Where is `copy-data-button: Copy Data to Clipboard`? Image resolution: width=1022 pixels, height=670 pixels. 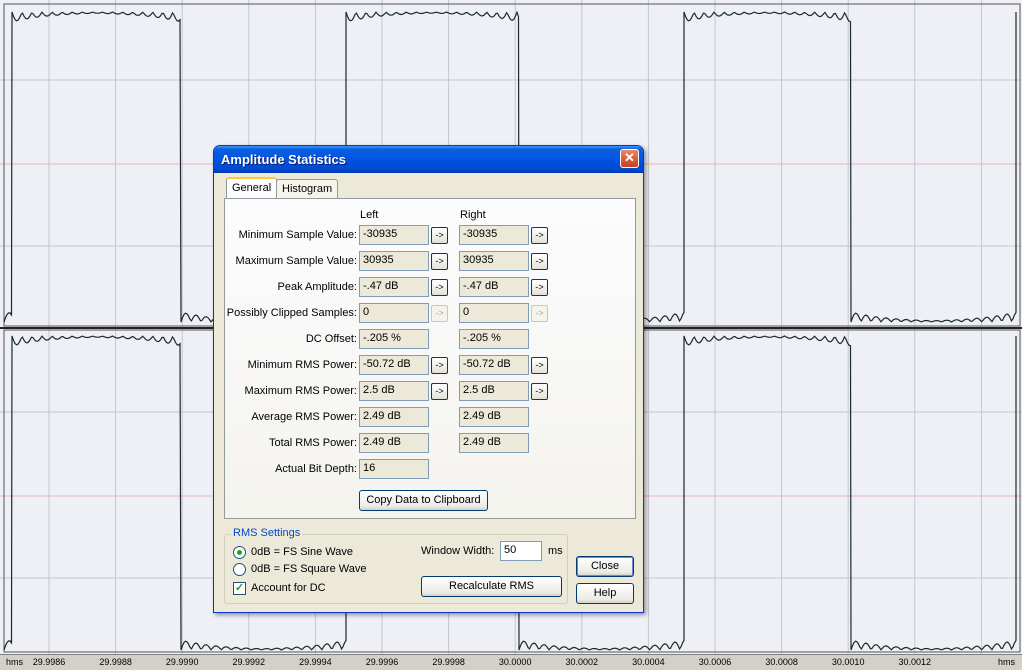 copy-data-button: Copy Data to Clipboard is located at coordinates (423, 500).